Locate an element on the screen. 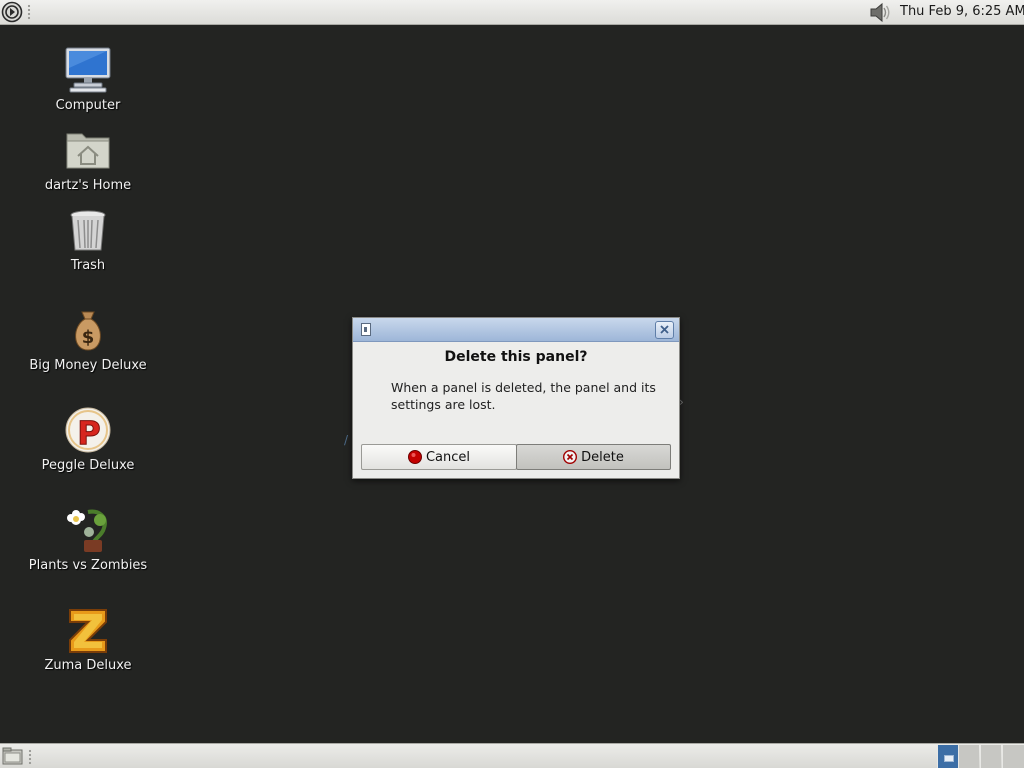  peggle-icon: P is located at coordinates (88, 430).